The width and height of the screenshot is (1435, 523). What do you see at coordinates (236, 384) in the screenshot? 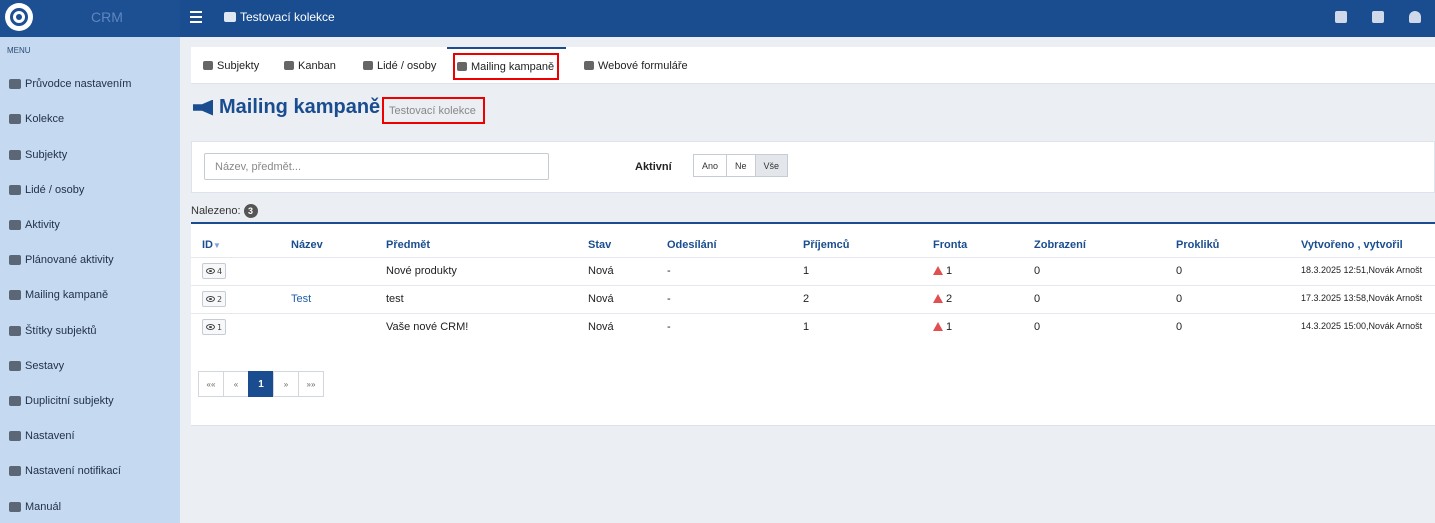
I see `prev-page-button: «` at bounding box center [236, 384].